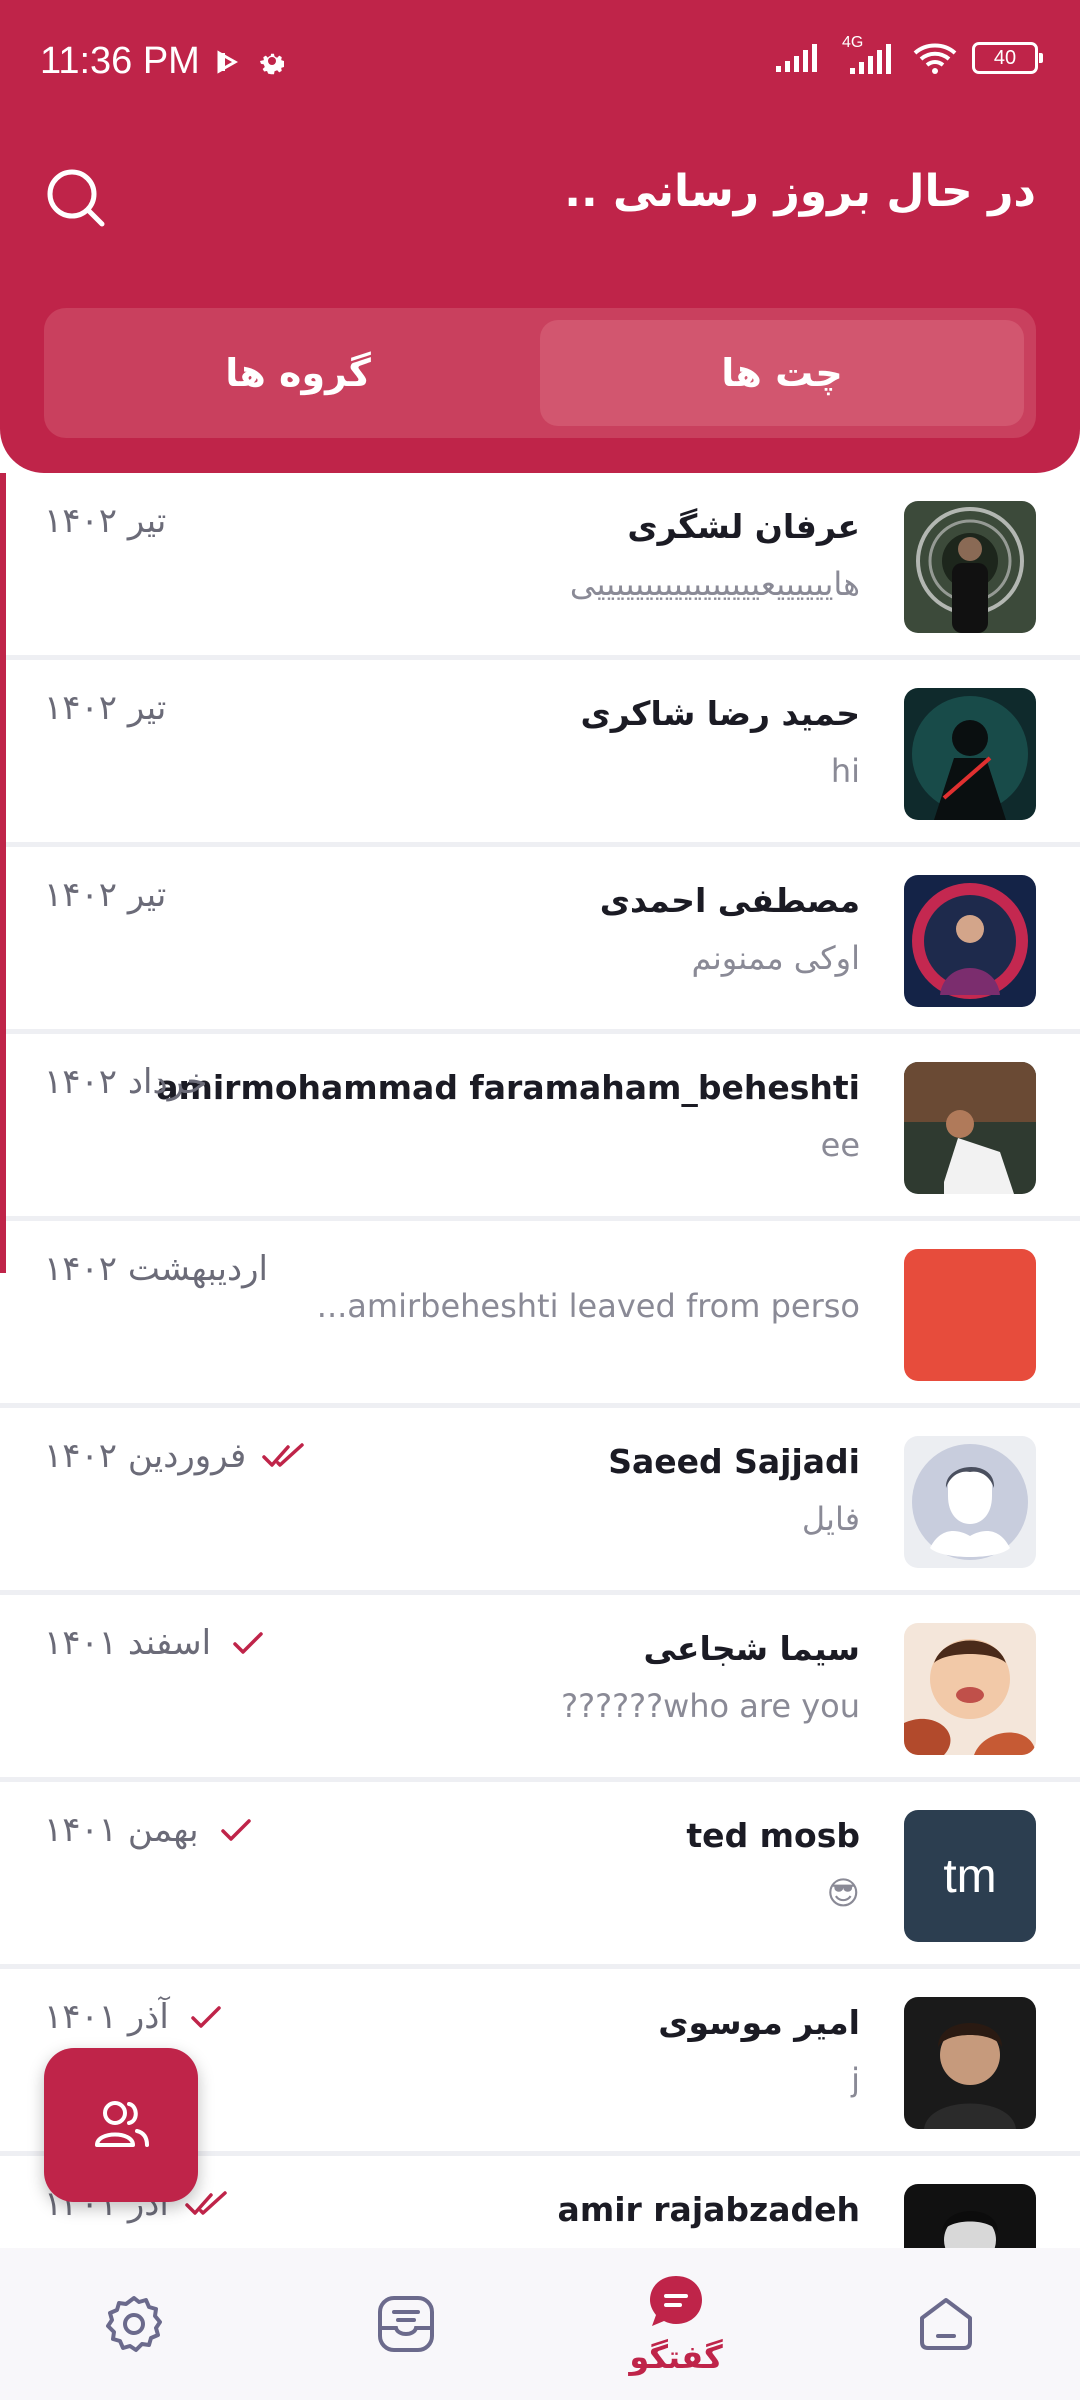 This screenshot has width=1080, height=2400. I want to click on nav-settings, so click(134, 2324).